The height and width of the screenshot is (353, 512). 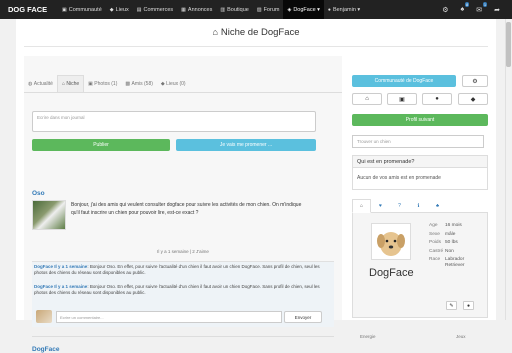 I want to click on puppy-image, so click(x=391, y=244).